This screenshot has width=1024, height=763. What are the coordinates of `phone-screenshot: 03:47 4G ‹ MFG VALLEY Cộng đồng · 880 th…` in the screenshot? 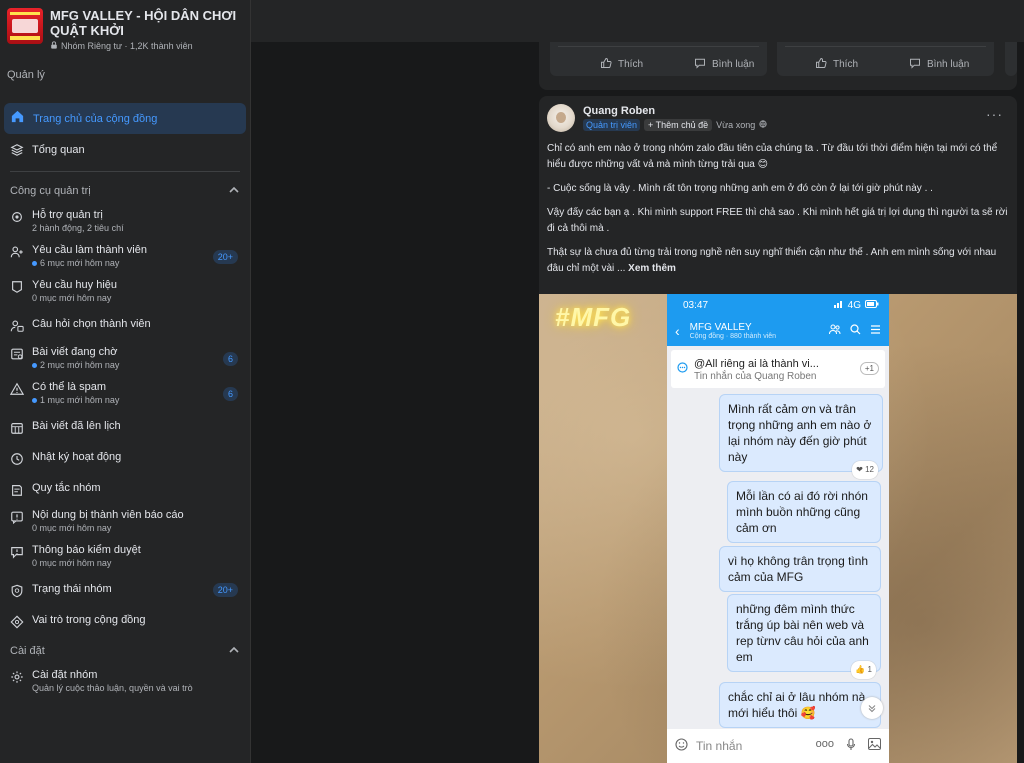 It's located at (778, 528).